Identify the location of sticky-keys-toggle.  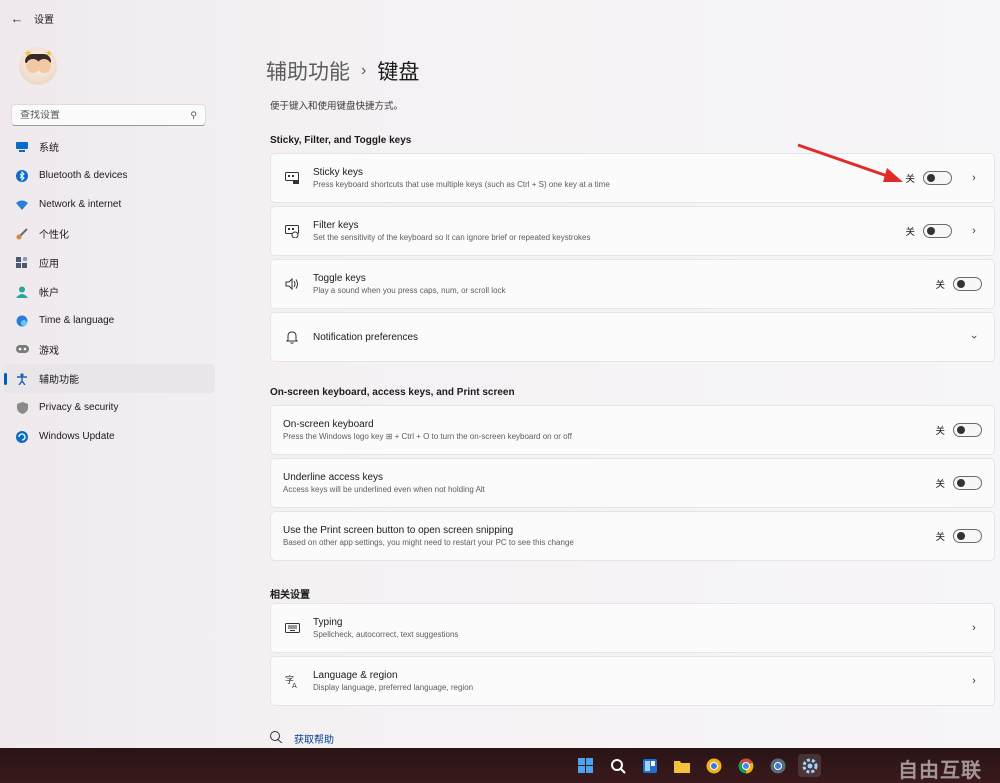
(937, 178).